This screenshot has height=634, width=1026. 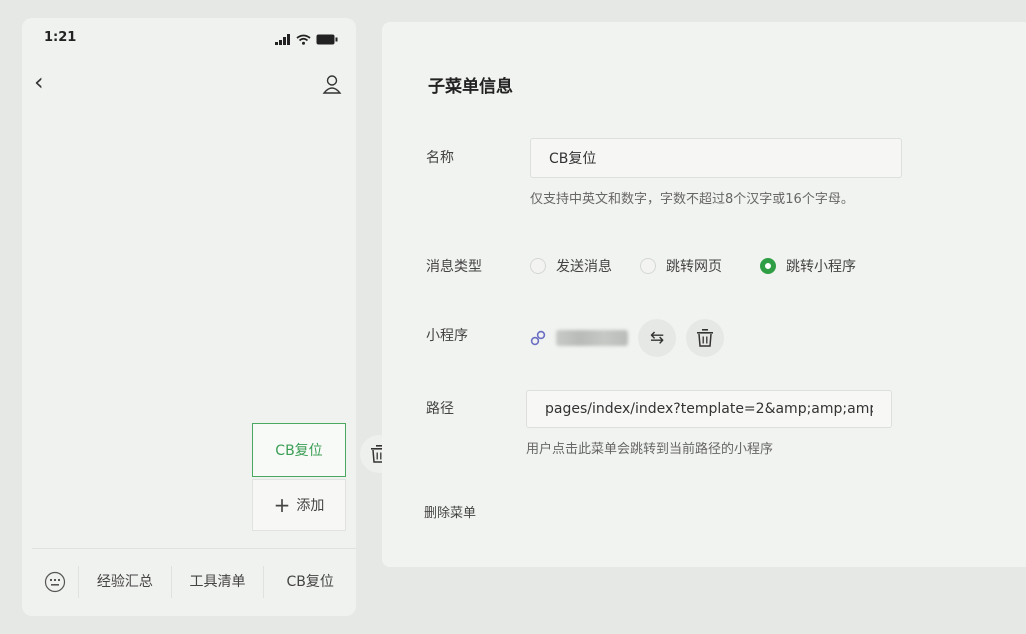 What do you see at coordinates (60, 37) in the screenshot?
I see `status-time: 1:21` at bounding box center [60, 37].